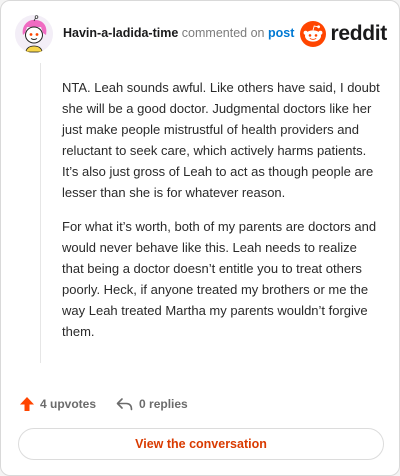  What do you see at coordinates (120, 33) in the screenshot?
I see `username-link: Havin-a-ladida-time` at bounding box center [120, 33].